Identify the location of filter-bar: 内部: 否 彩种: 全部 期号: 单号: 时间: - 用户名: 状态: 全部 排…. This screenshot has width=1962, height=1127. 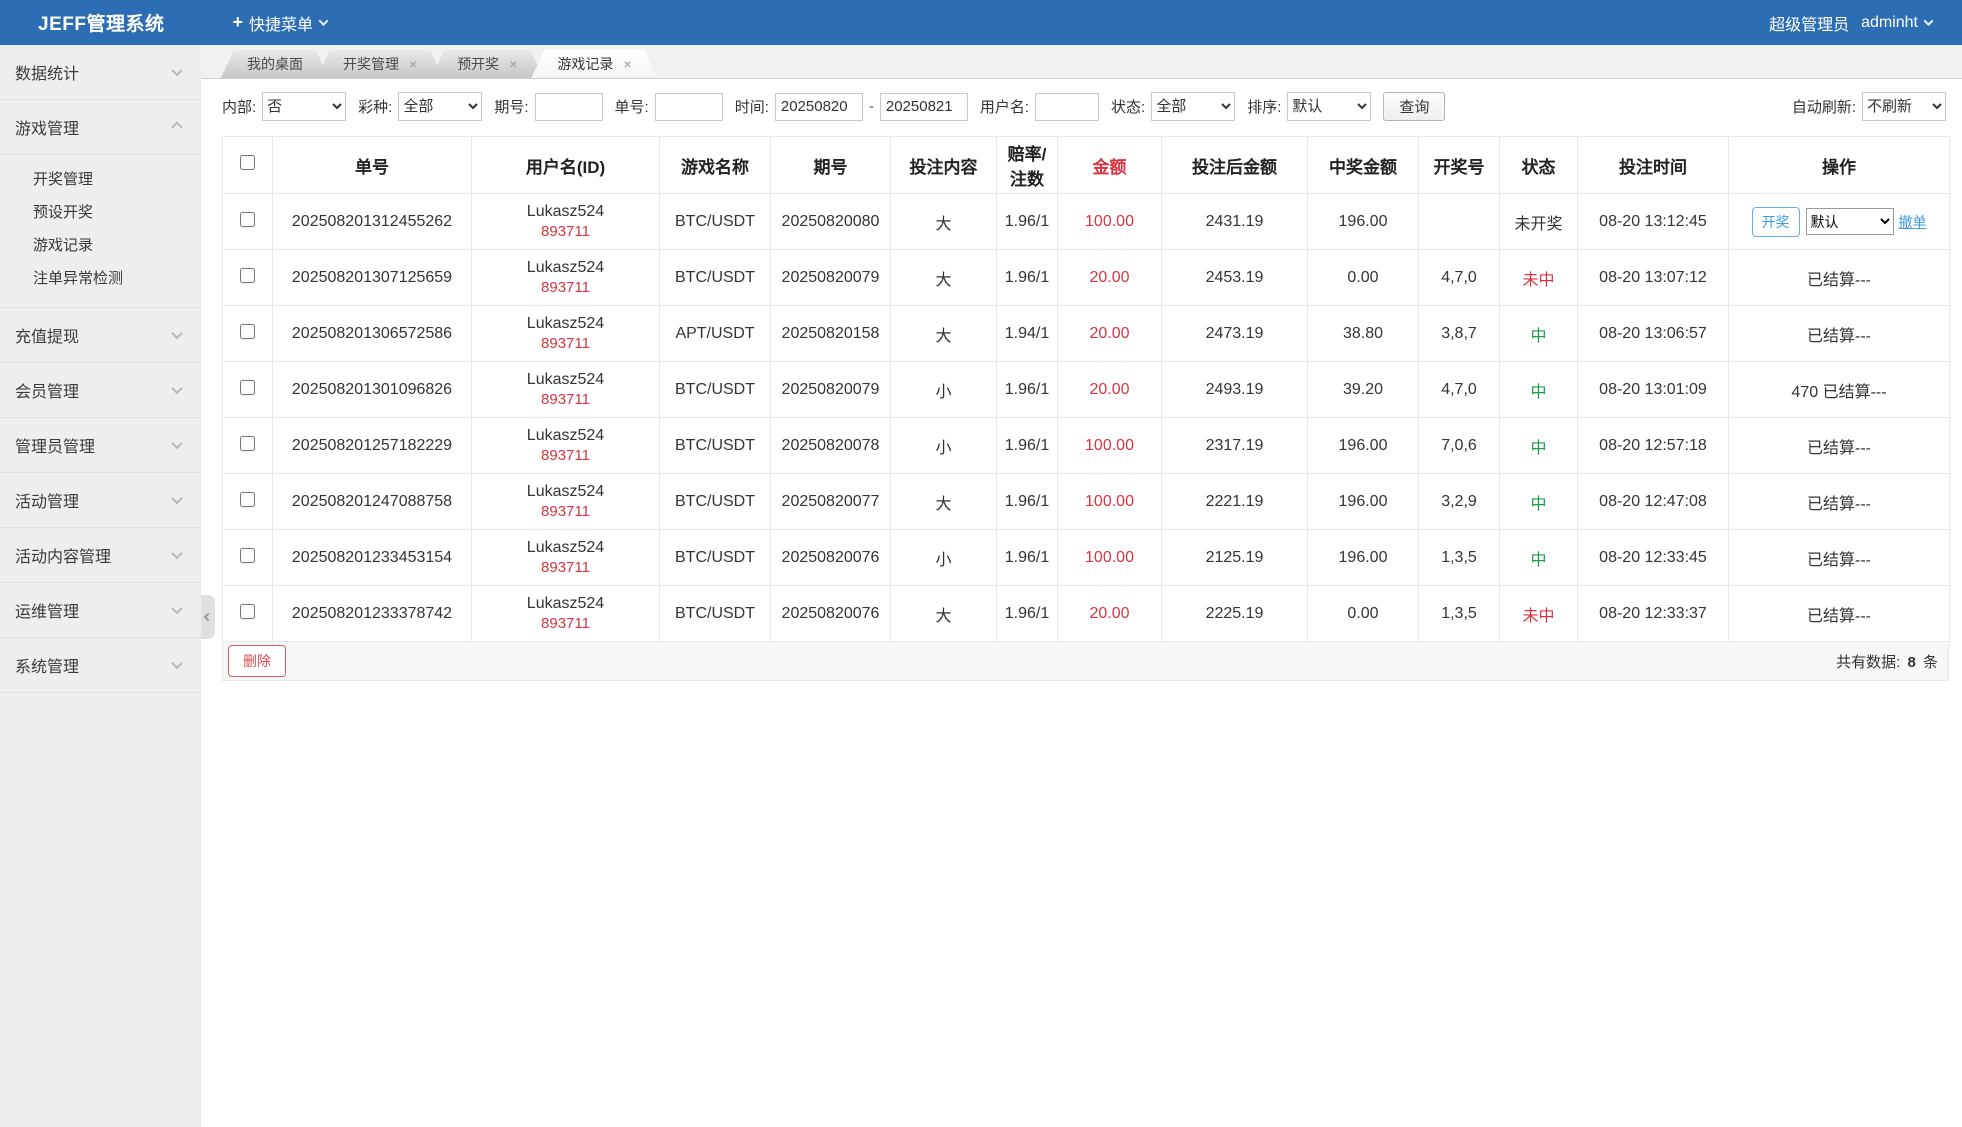
(1081, 106).